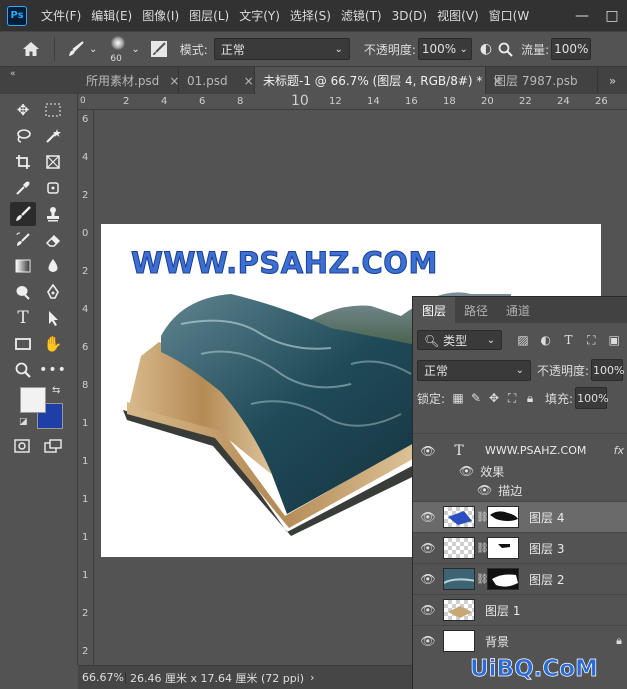 Image resolution: width=627 pixels, height=689 pixels. Describe the element at coordinates (460, 340) in the screenshot. I see `layer-filter-select: 🔍︎ 类型 ⌄` at that location.